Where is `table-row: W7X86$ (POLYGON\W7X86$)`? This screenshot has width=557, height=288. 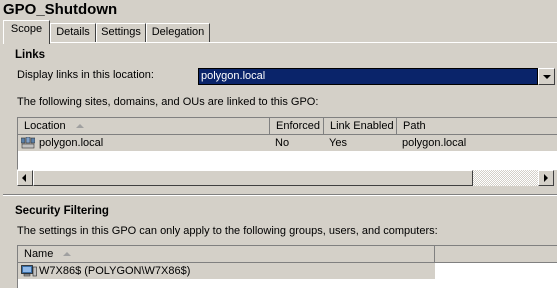 table-row: W7X86$ (POLYGON\W7X86$) is located at coordinates (226, 271).